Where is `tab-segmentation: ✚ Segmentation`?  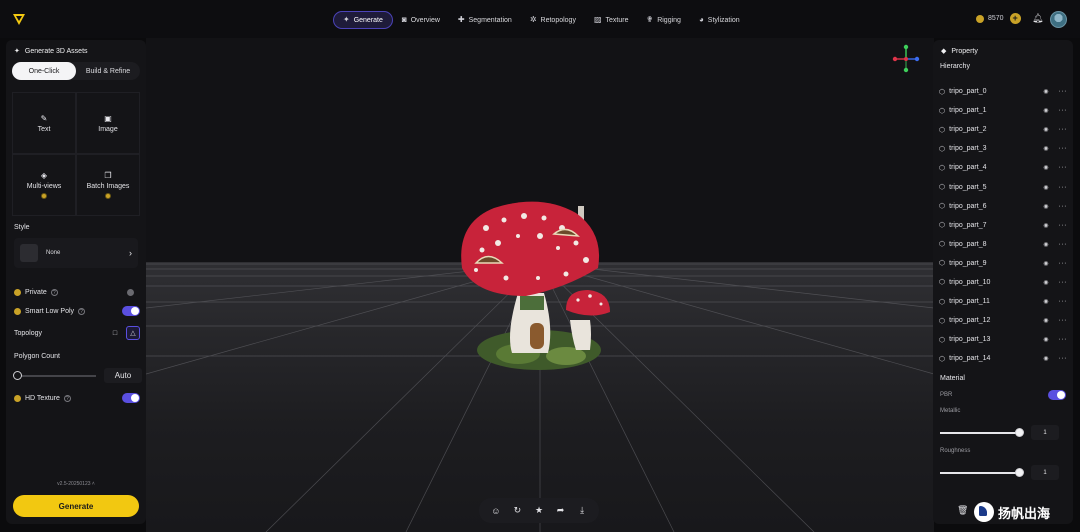
tab-segmentation: ✚ Segmentation is located at coordinates (485, 20).